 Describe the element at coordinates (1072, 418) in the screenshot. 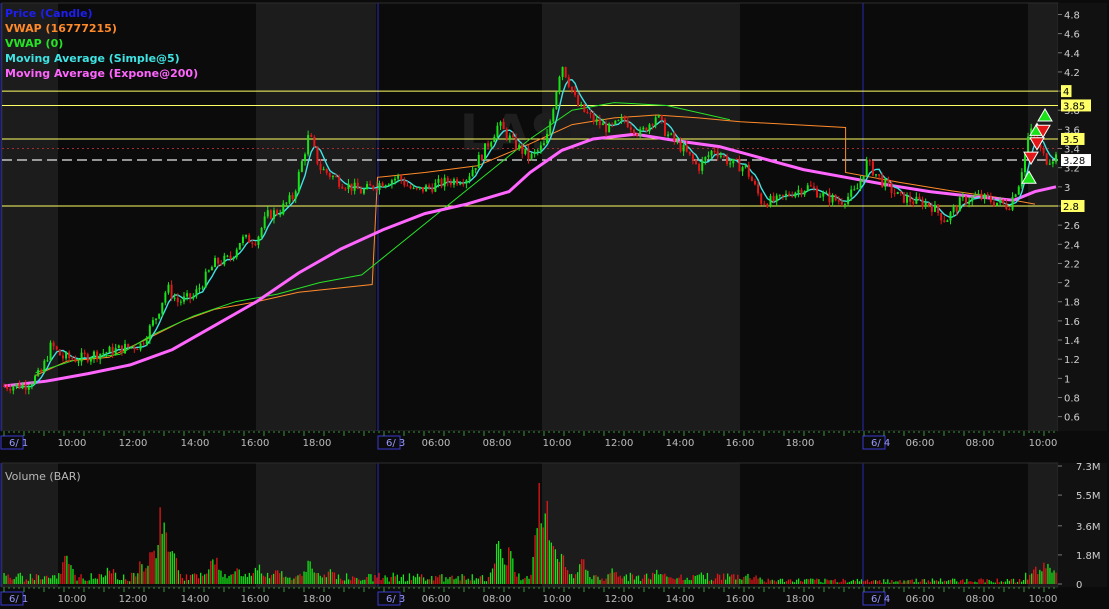

I see `price-tick-label: 0.6` at that location.